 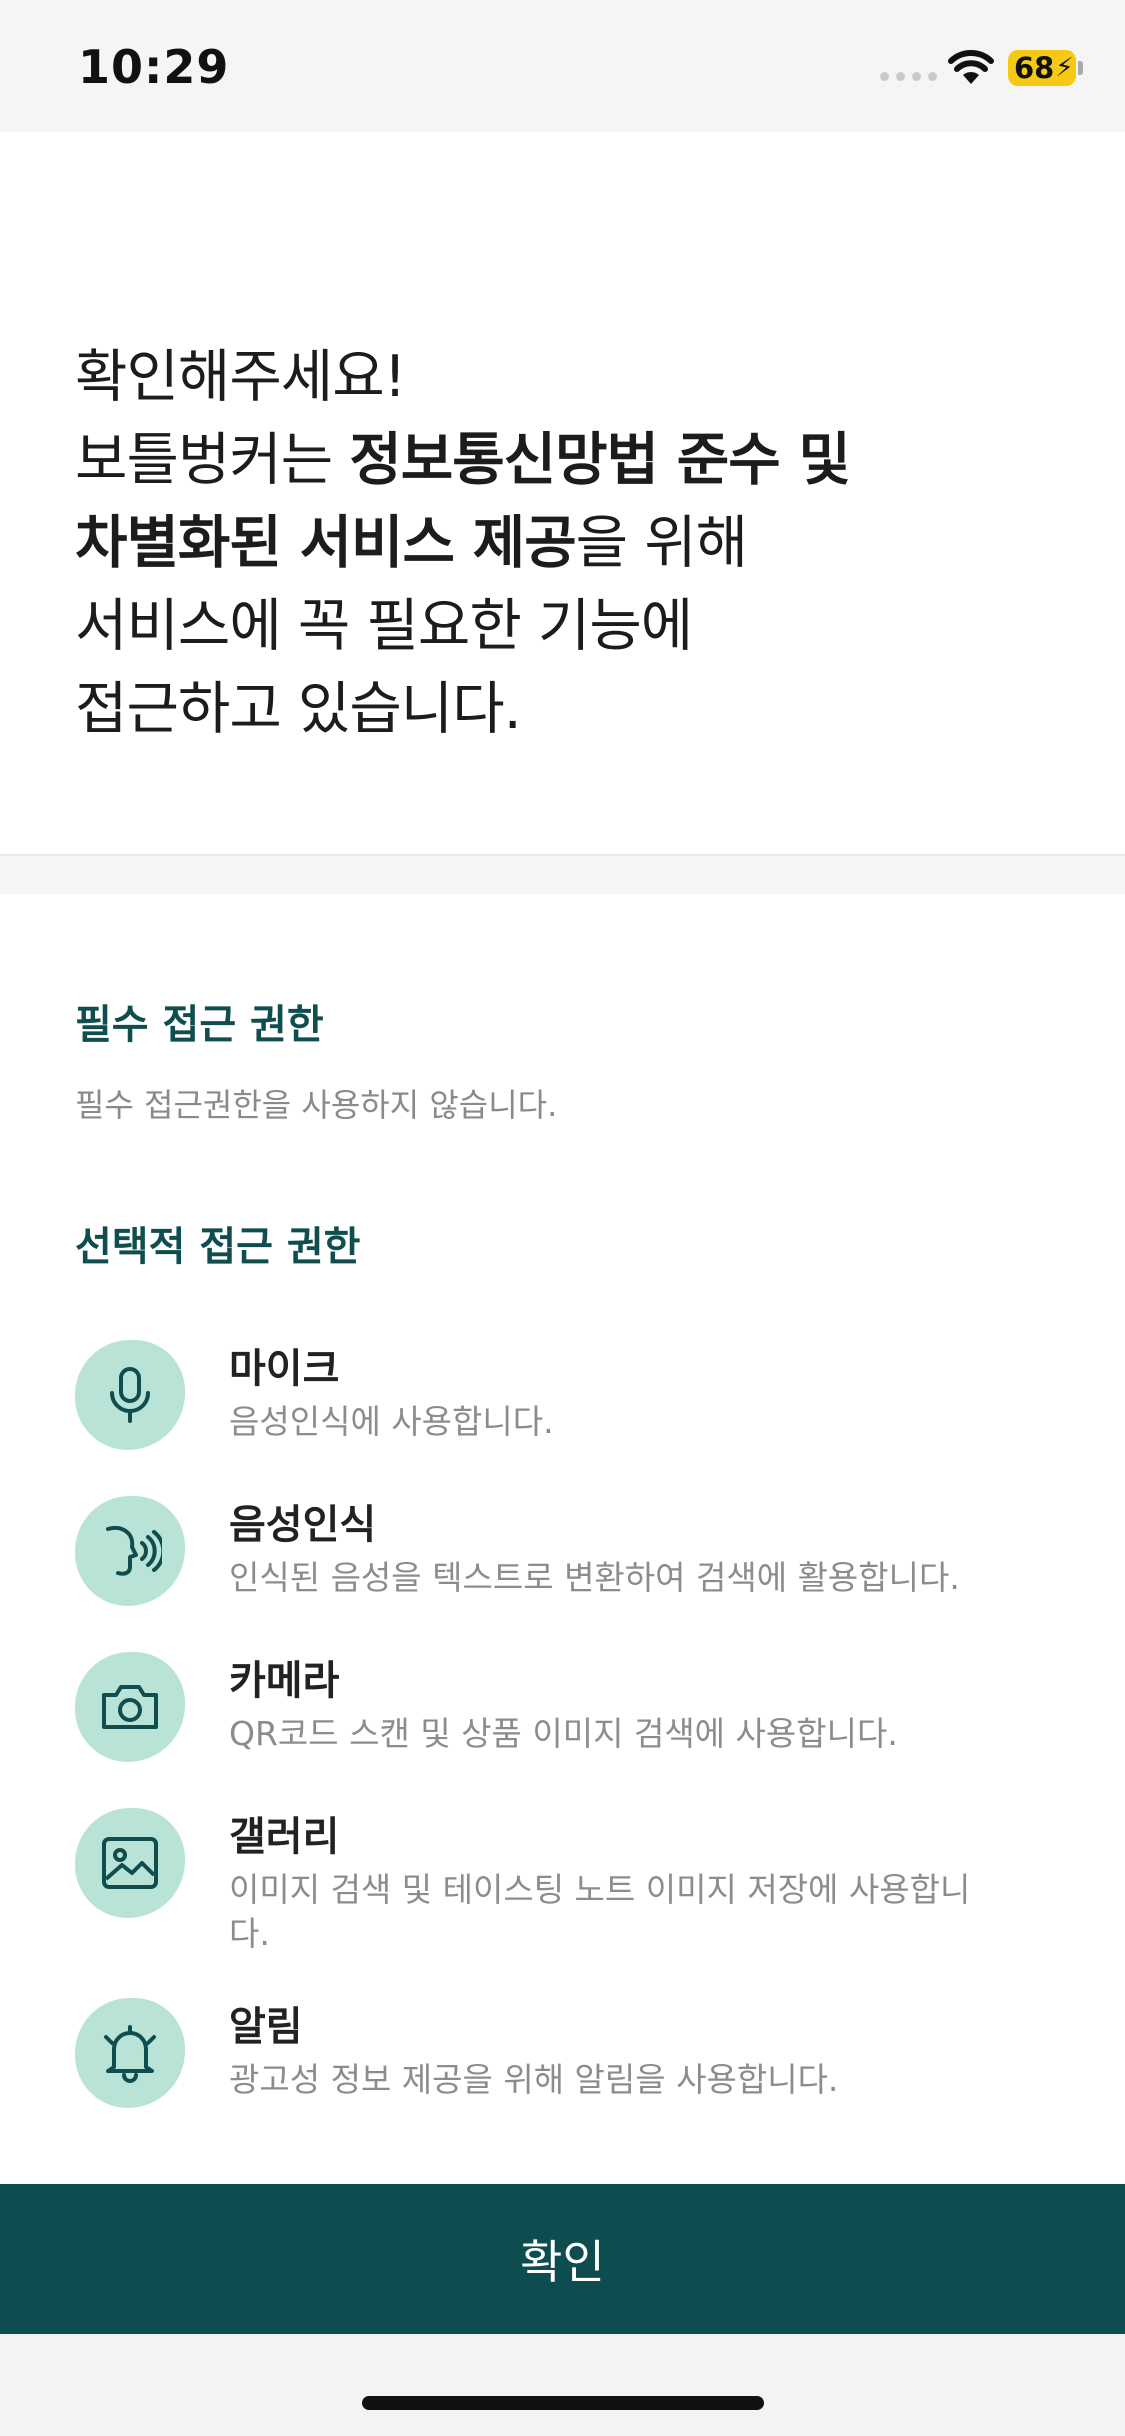 I want to click on headline-bold-text: 차별화된 서비스 제공, so click(x=326, y=543).